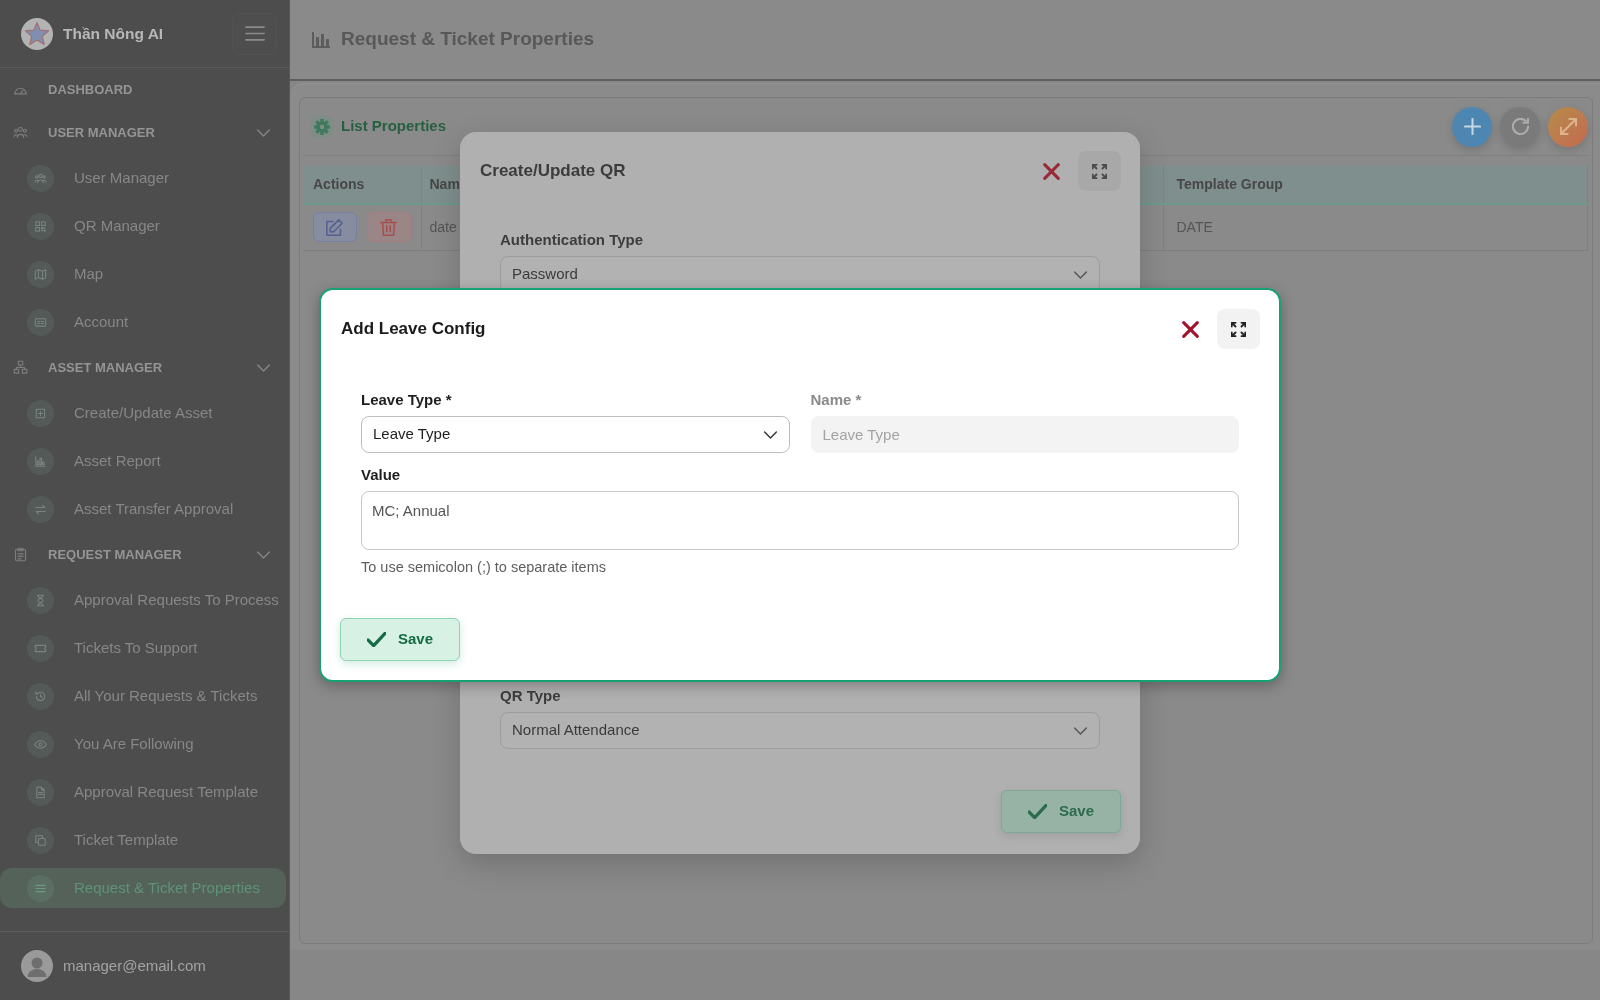  Describe the element at coordinates (322, 126) in the screenshot. I see `gear-icon` at that location.